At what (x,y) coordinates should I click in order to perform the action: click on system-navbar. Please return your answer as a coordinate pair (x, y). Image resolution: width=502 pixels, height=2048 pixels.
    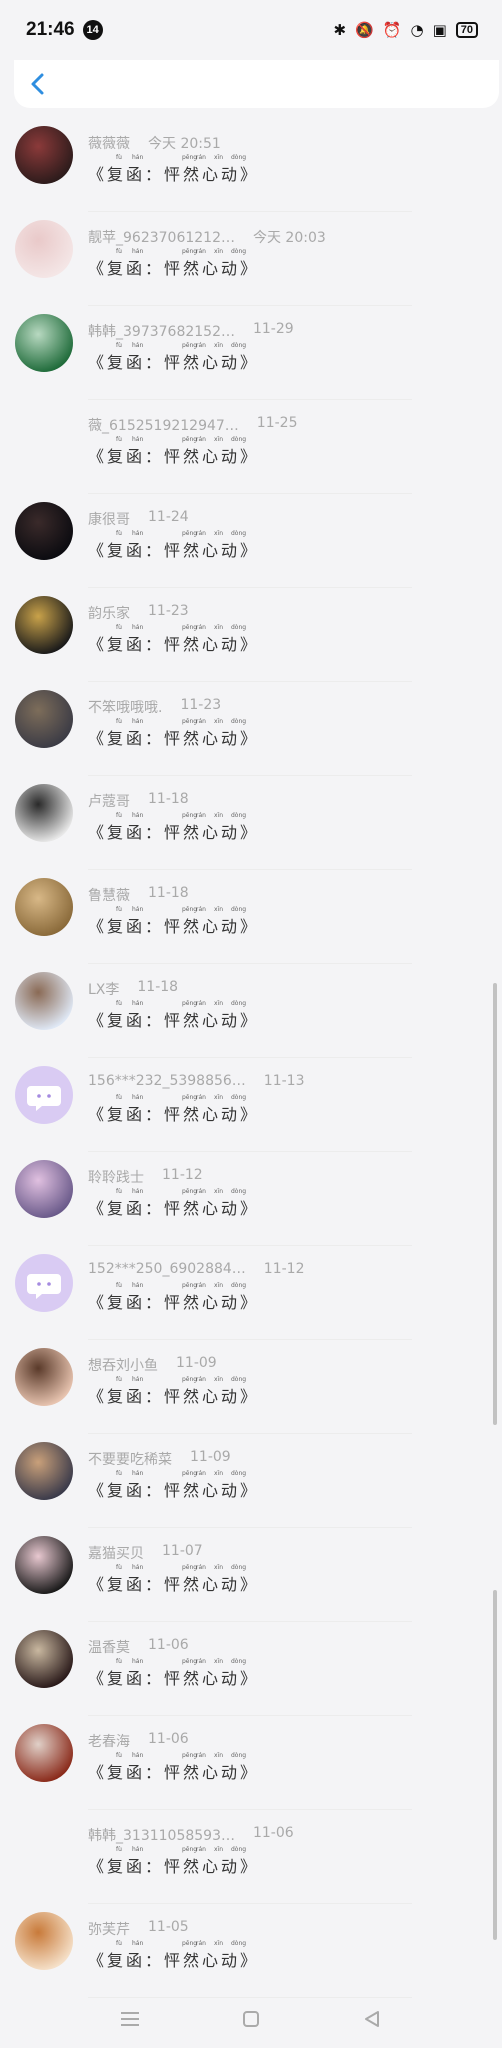
    Looking at the image, I should click on (251, 2019).